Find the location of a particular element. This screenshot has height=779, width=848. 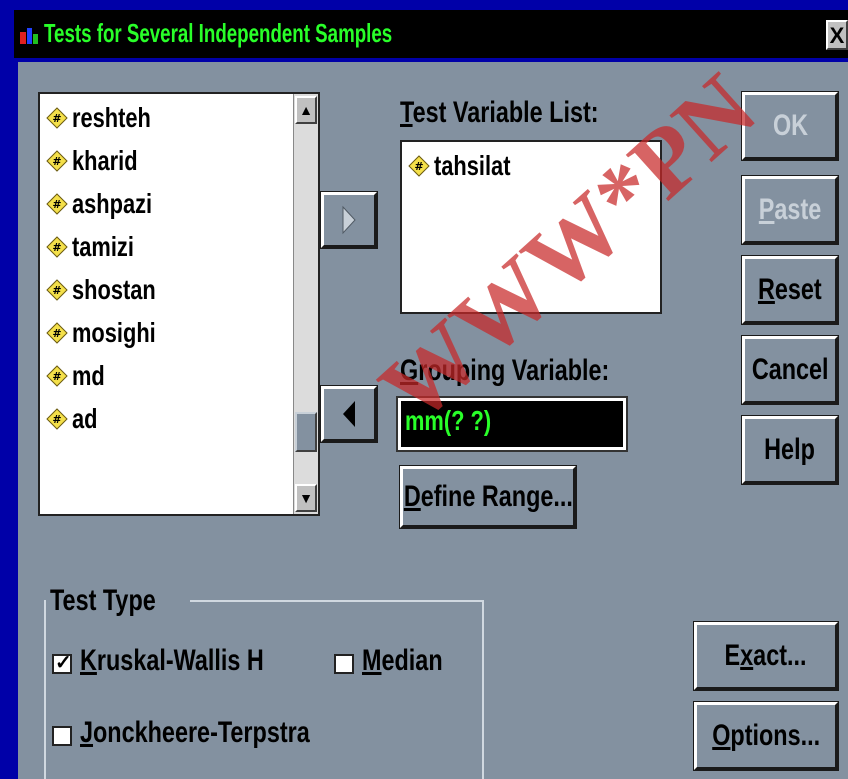

window-title: Tests for Several Independent Samples is located at coordinates (218, 33).